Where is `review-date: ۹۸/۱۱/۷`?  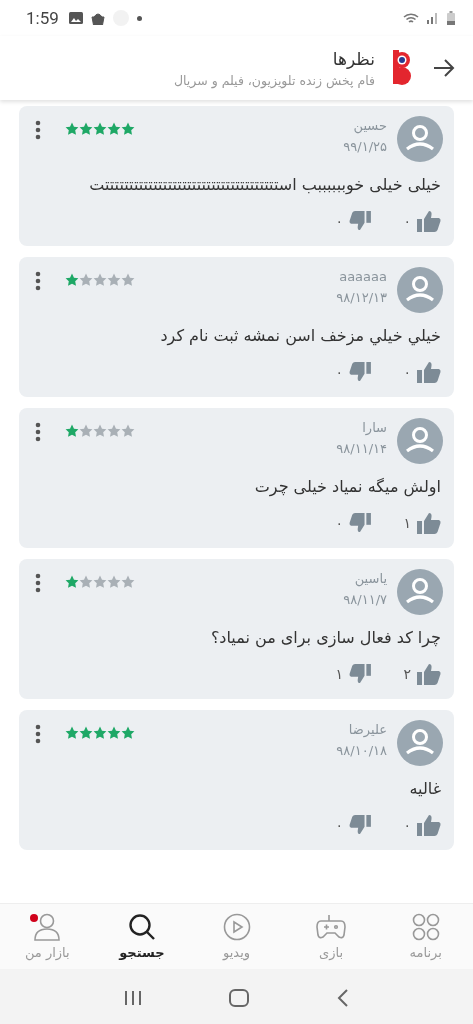
review-date: ۹۸/۱۱/۷ is located at coordinates (365, 599).